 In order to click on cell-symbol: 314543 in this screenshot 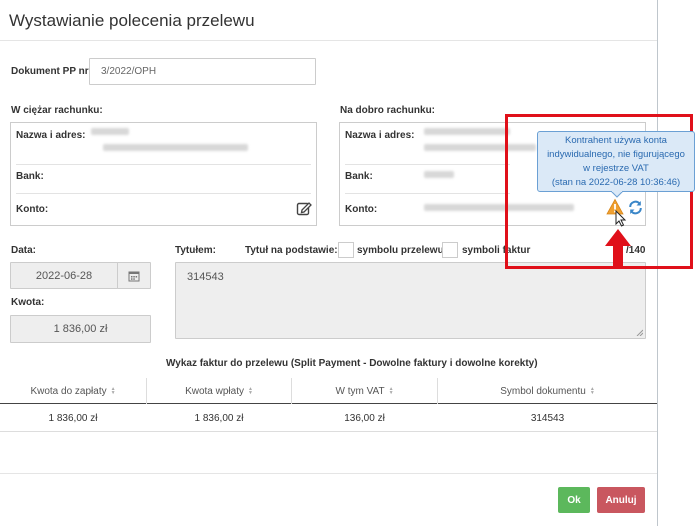, I will do `click(547, 418)`.